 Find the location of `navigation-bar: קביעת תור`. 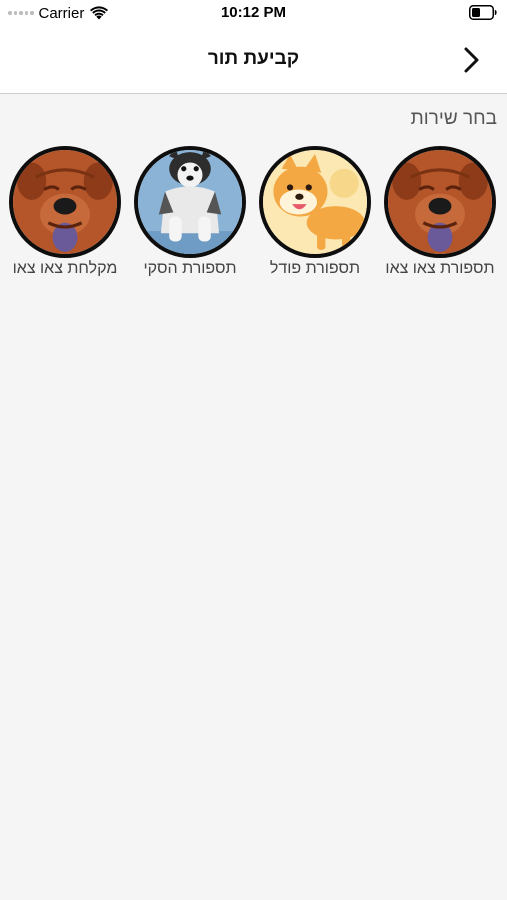

navigation-bar: קביעת תור is located at coordinates (253, 60).